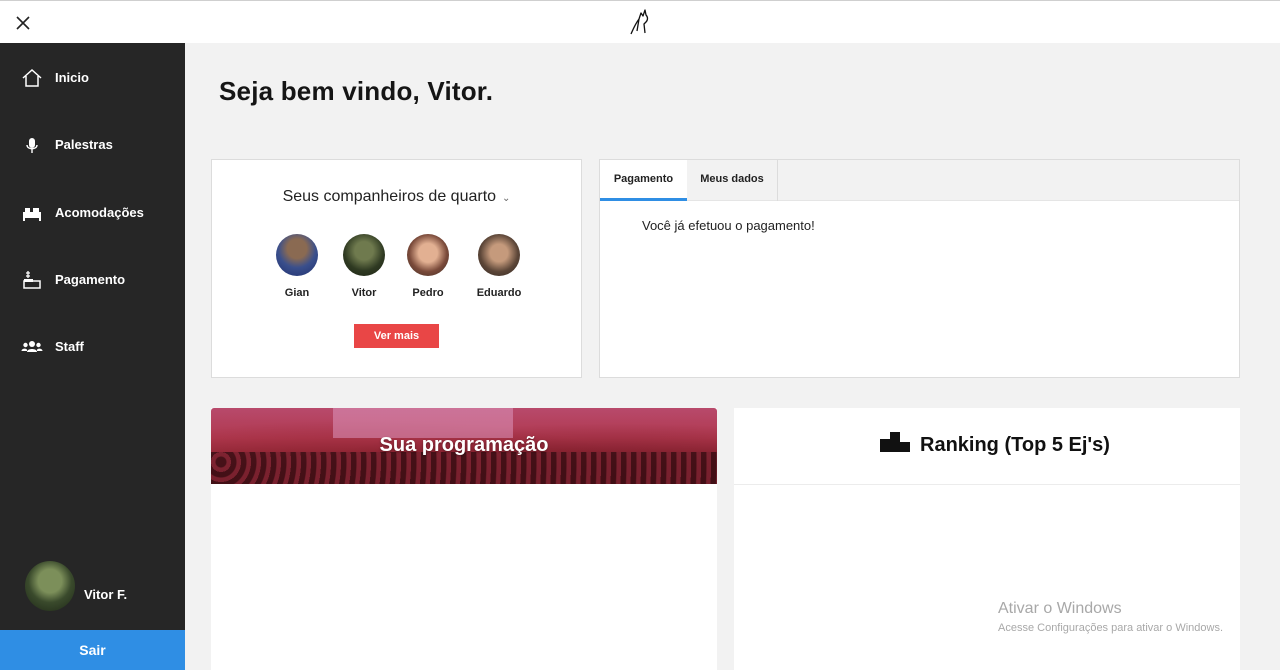  What do you see at coordinates (69, 346) in the screenshot?
I see `sidebar-item-label: Staff` at bounding box center [69, 346].